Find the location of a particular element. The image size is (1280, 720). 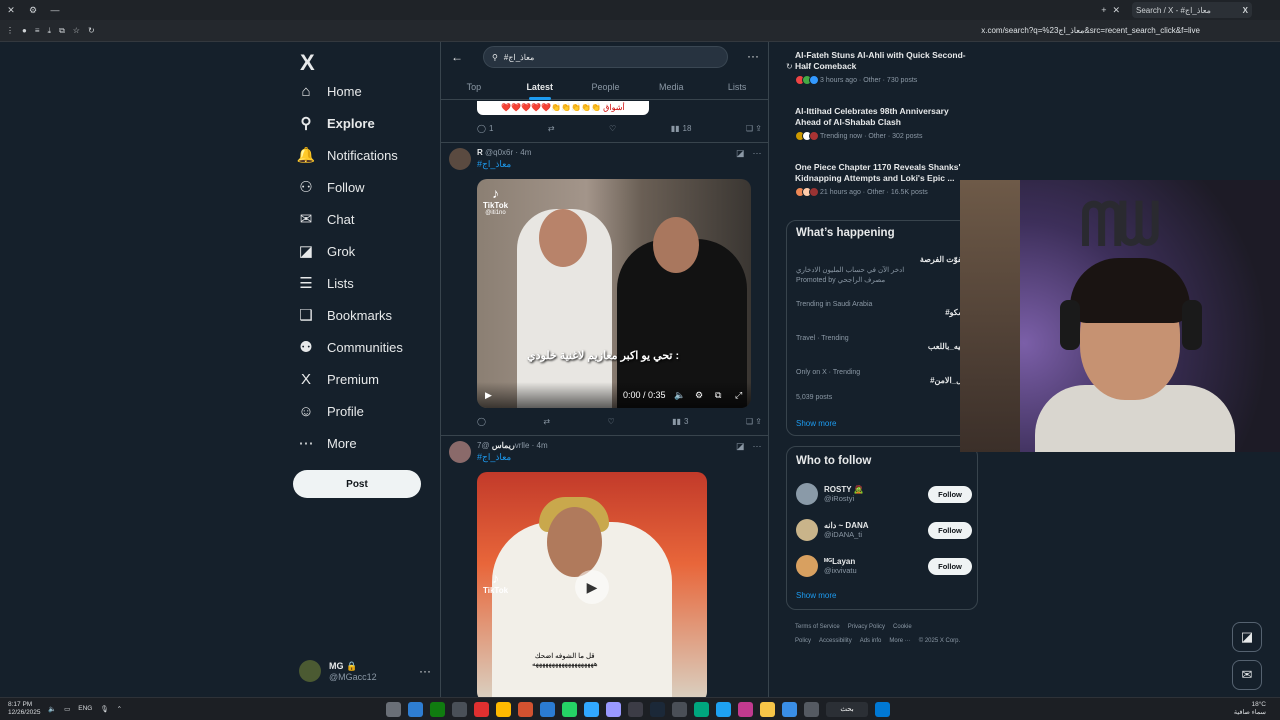

file-explorer-icon is located at coordinates (767, 709).